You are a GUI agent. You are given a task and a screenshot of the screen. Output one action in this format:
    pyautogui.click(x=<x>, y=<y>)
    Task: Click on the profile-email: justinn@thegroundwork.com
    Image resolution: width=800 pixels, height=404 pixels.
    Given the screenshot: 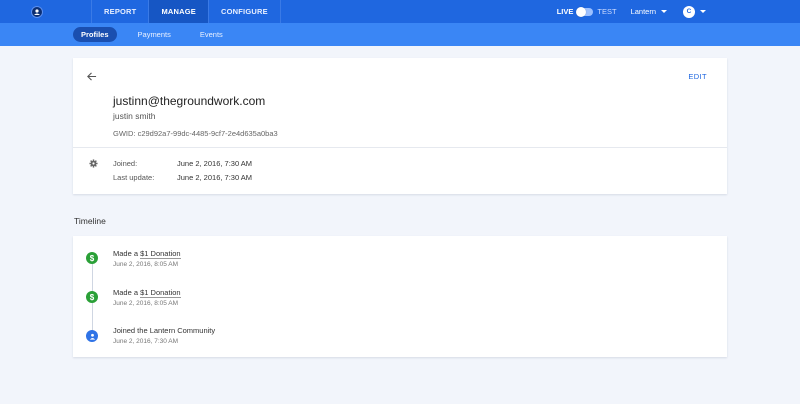 What is the action you would take?
    pyautogui.click(x=189, y=101)
    